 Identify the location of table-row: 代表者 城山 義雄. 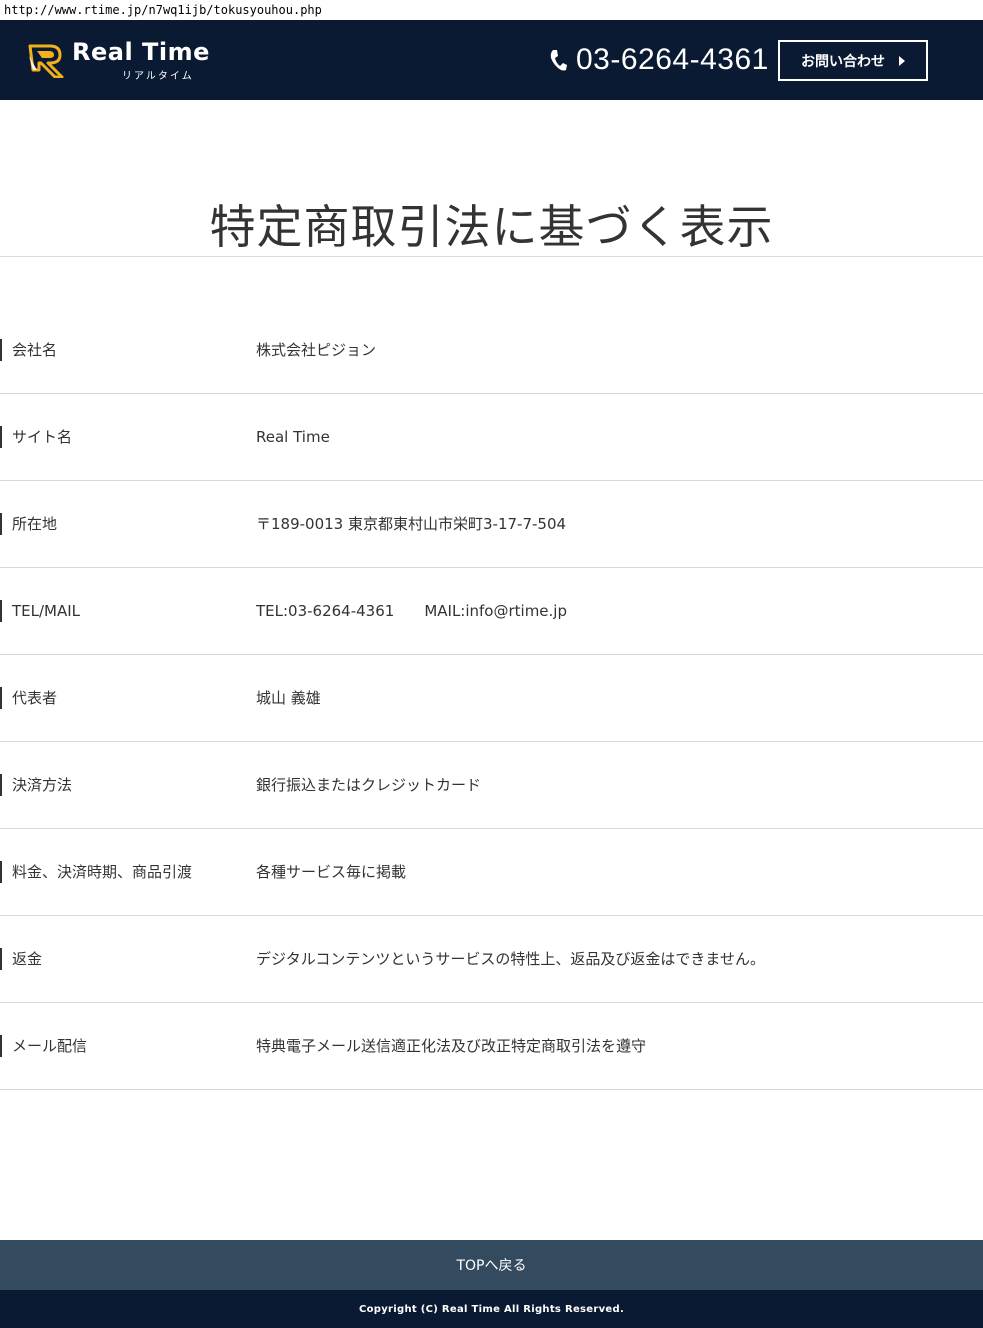
(491, 698).